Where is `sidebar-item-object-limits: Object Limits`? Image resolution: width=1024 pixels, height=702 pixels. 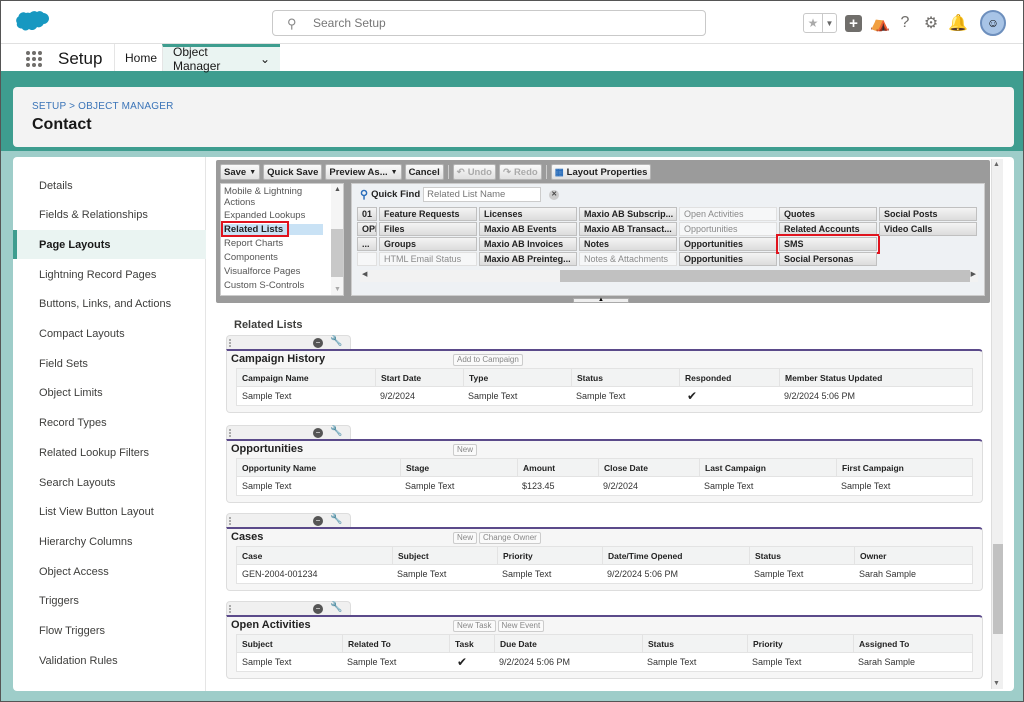 sidebar-item-object-limits: Object Limits is located at coordinates (109, 393).